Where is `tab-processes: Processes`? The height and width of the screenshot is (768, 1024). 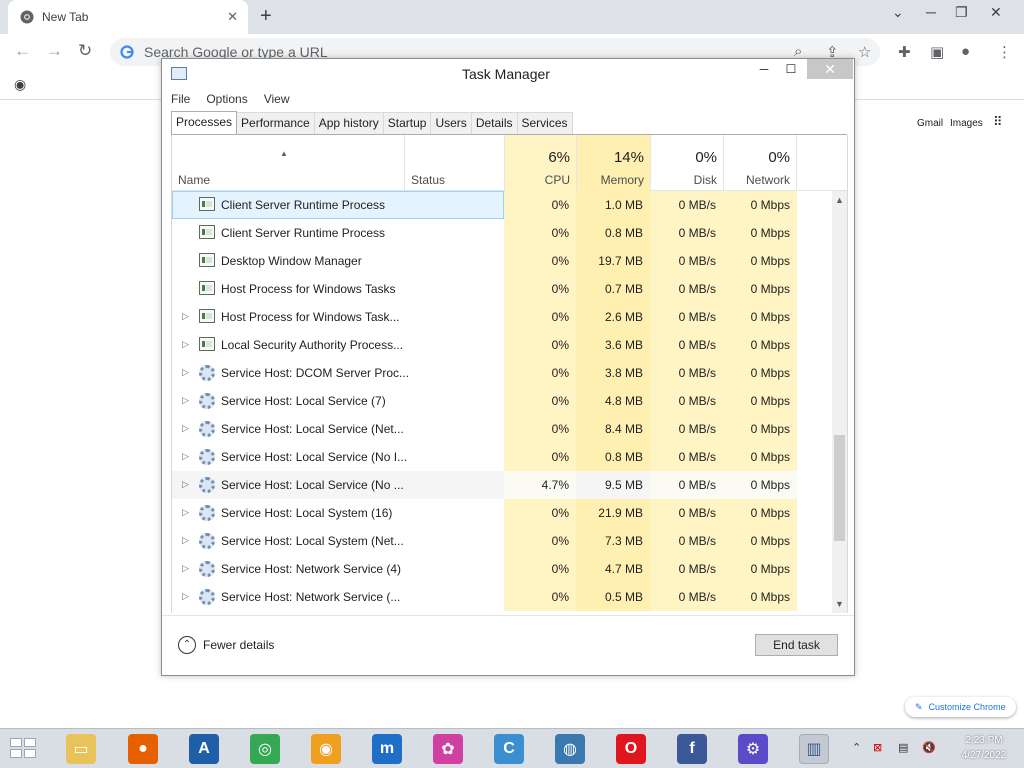
tab-processes: Processes is located at coordinates (204, 122).